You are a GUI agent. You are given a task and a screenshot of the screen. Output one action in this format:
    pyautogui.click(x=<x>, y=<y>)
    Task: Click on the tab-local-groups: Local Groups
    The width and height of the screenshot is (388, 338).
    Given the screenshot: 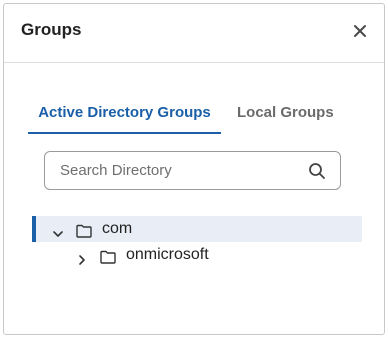 What is the action you would take?
    pyautogui.click(x=285, y=115)
    